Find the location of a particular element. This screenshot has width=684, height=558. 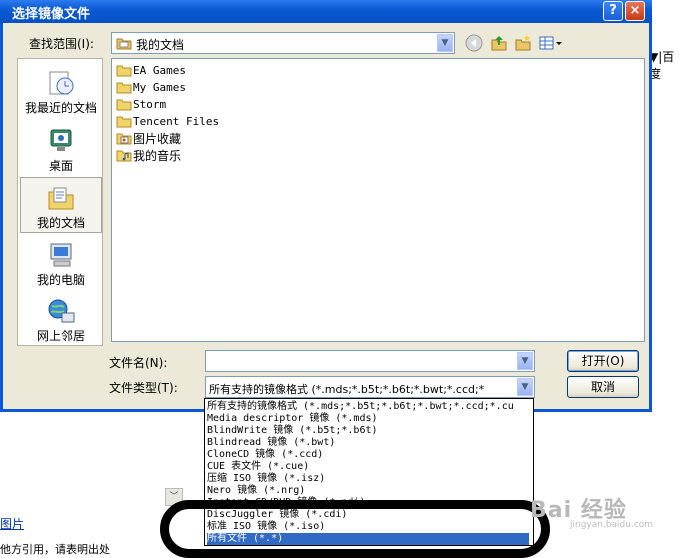

file-name: 我的音乐 is located at coordinates (157, 156).